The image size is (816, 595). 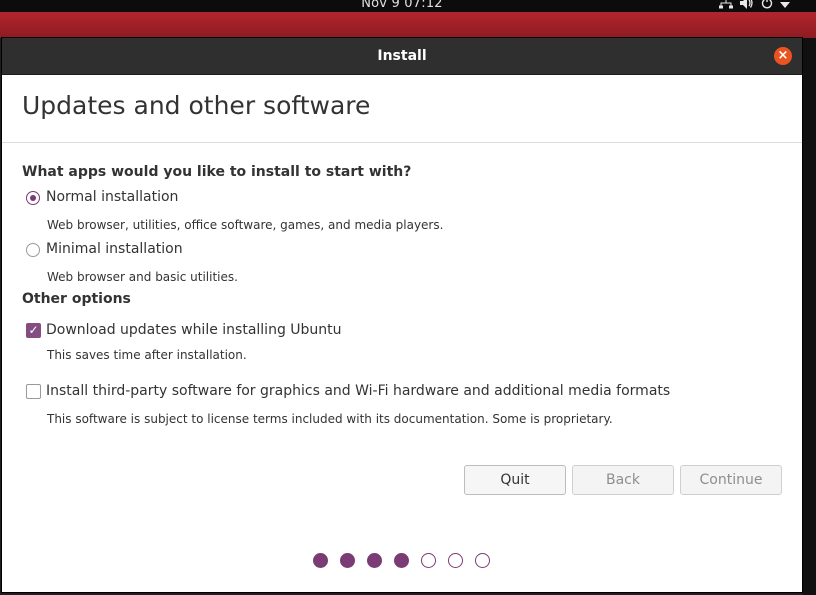 I want to click on download-updates-label: Download updates while installing Ubuntu, so click(x=194, y=330).